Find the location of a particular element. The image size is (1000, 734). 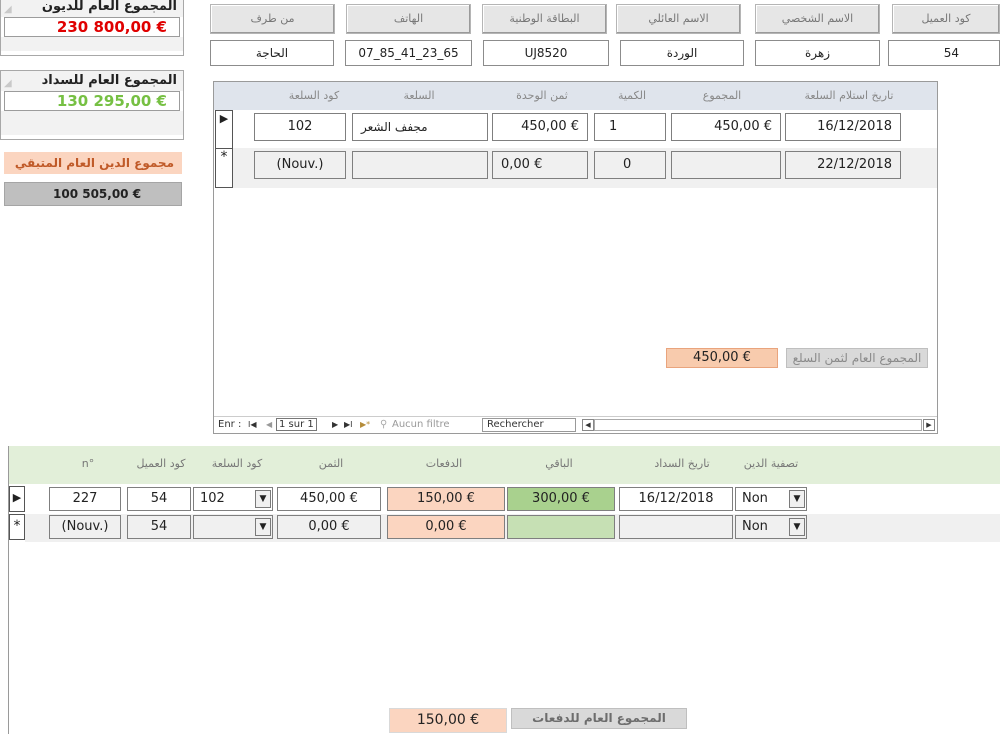

remaining-debt-label: مجموع الدين العام المتبقي is located at coordinates (93, 163).